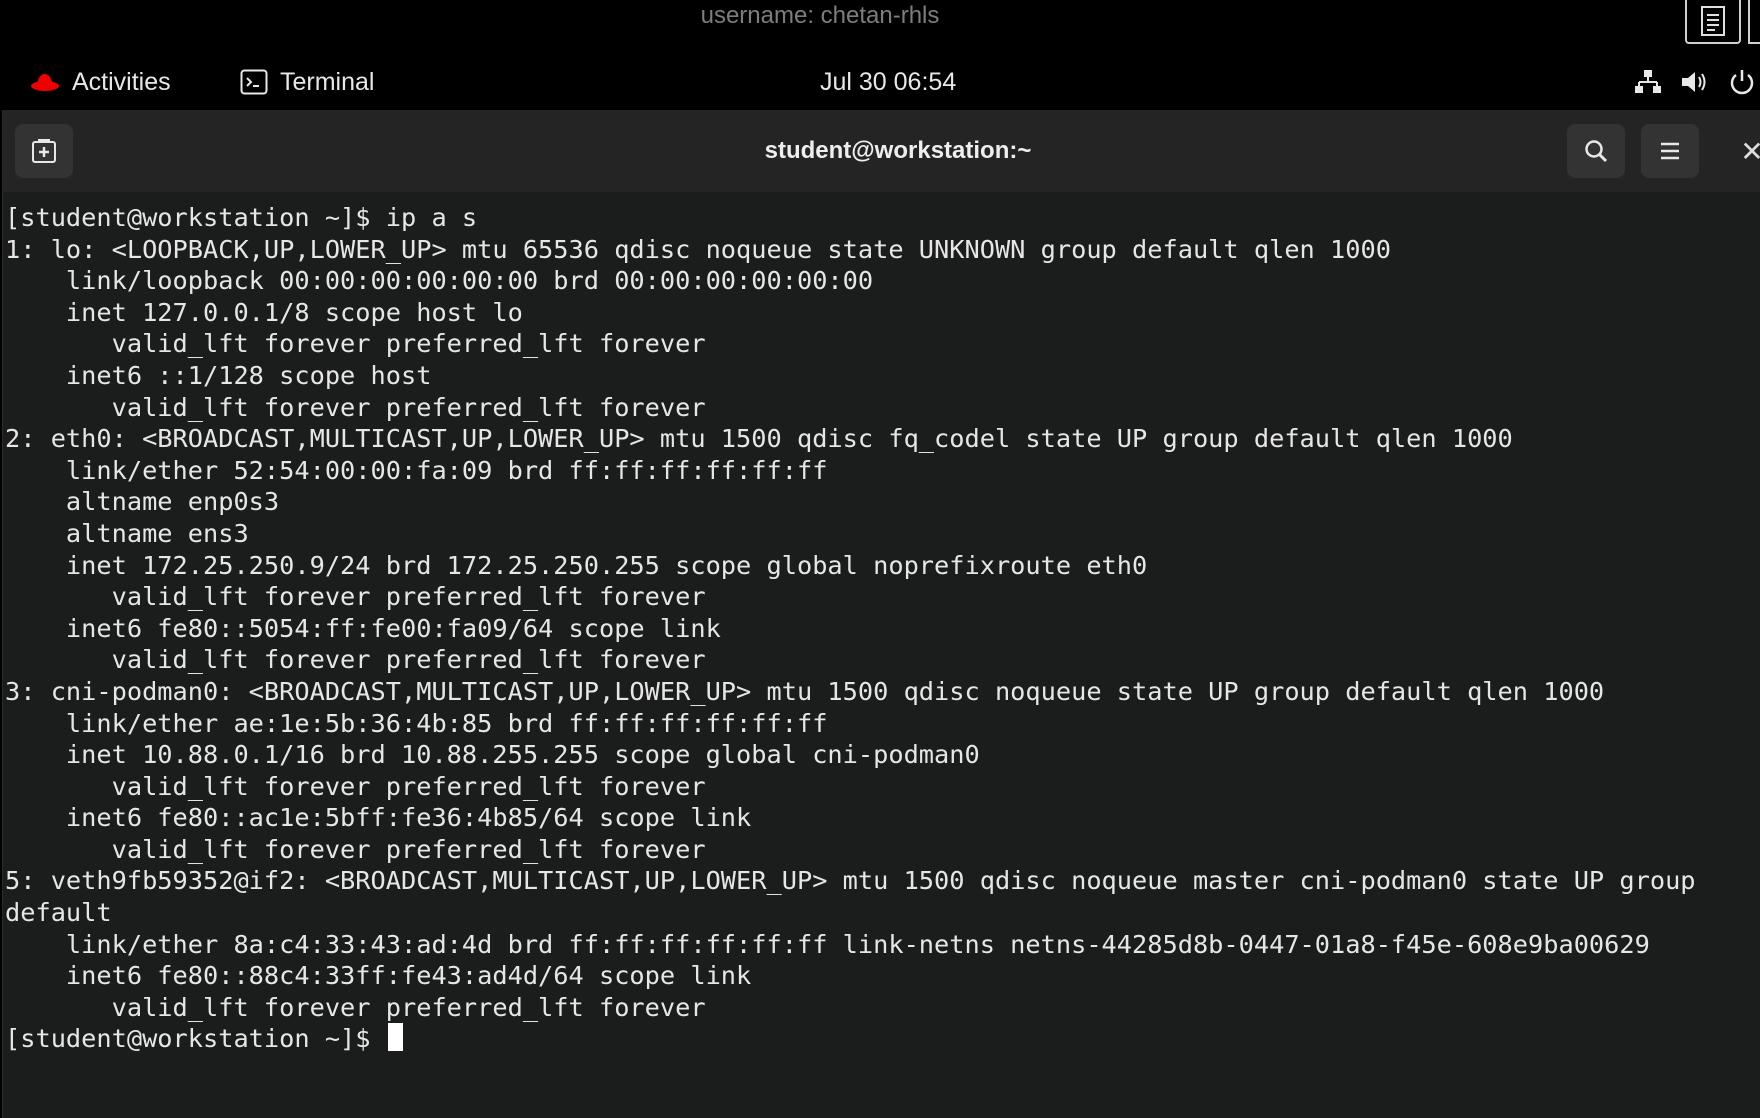  I want to click on terminal-prompt-line: [student@workstation ~]$, so click(850, 1039).